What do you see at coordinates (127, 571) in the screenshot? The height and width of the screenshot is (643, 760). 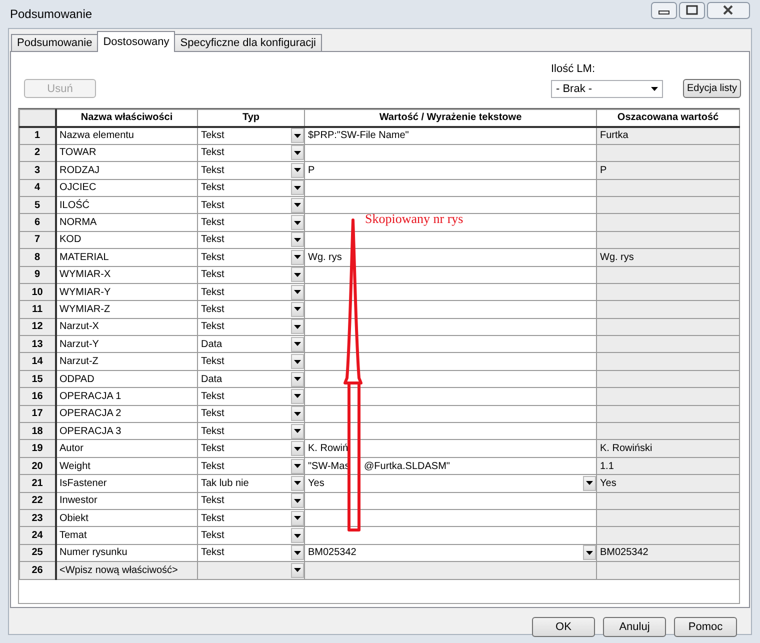 I see `new-property-cell: <Wpisz nową właściwość>` at bounding box center [127, 571].